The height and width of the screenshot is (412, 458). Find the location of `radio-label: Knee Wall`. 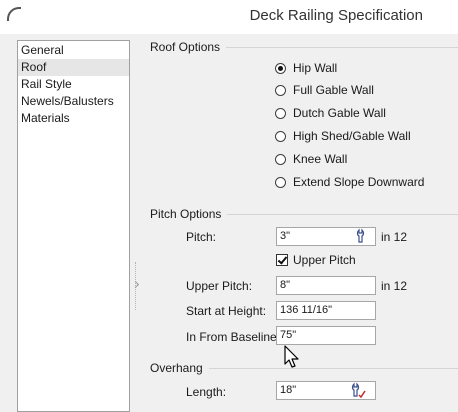

radio-label: Knee Wall is located at coordinates (320, 159).